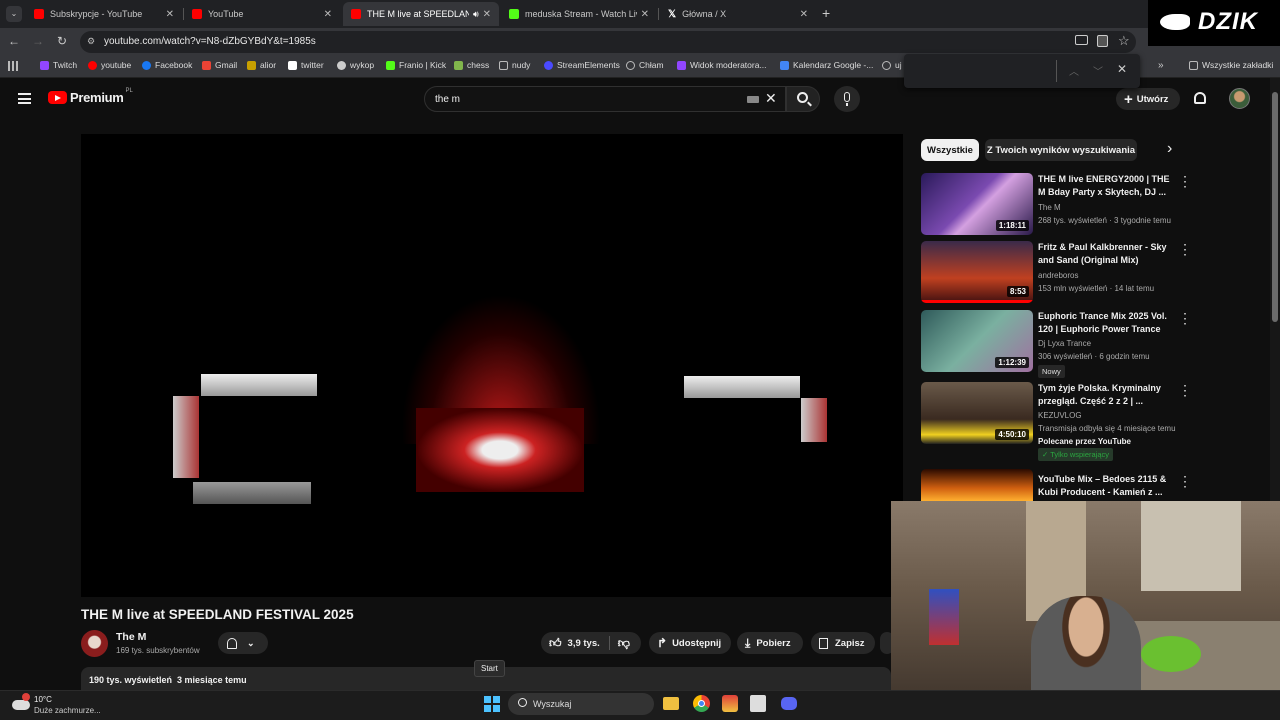  I want to click on bookmark-youtube: youtube, so click(109, 65).